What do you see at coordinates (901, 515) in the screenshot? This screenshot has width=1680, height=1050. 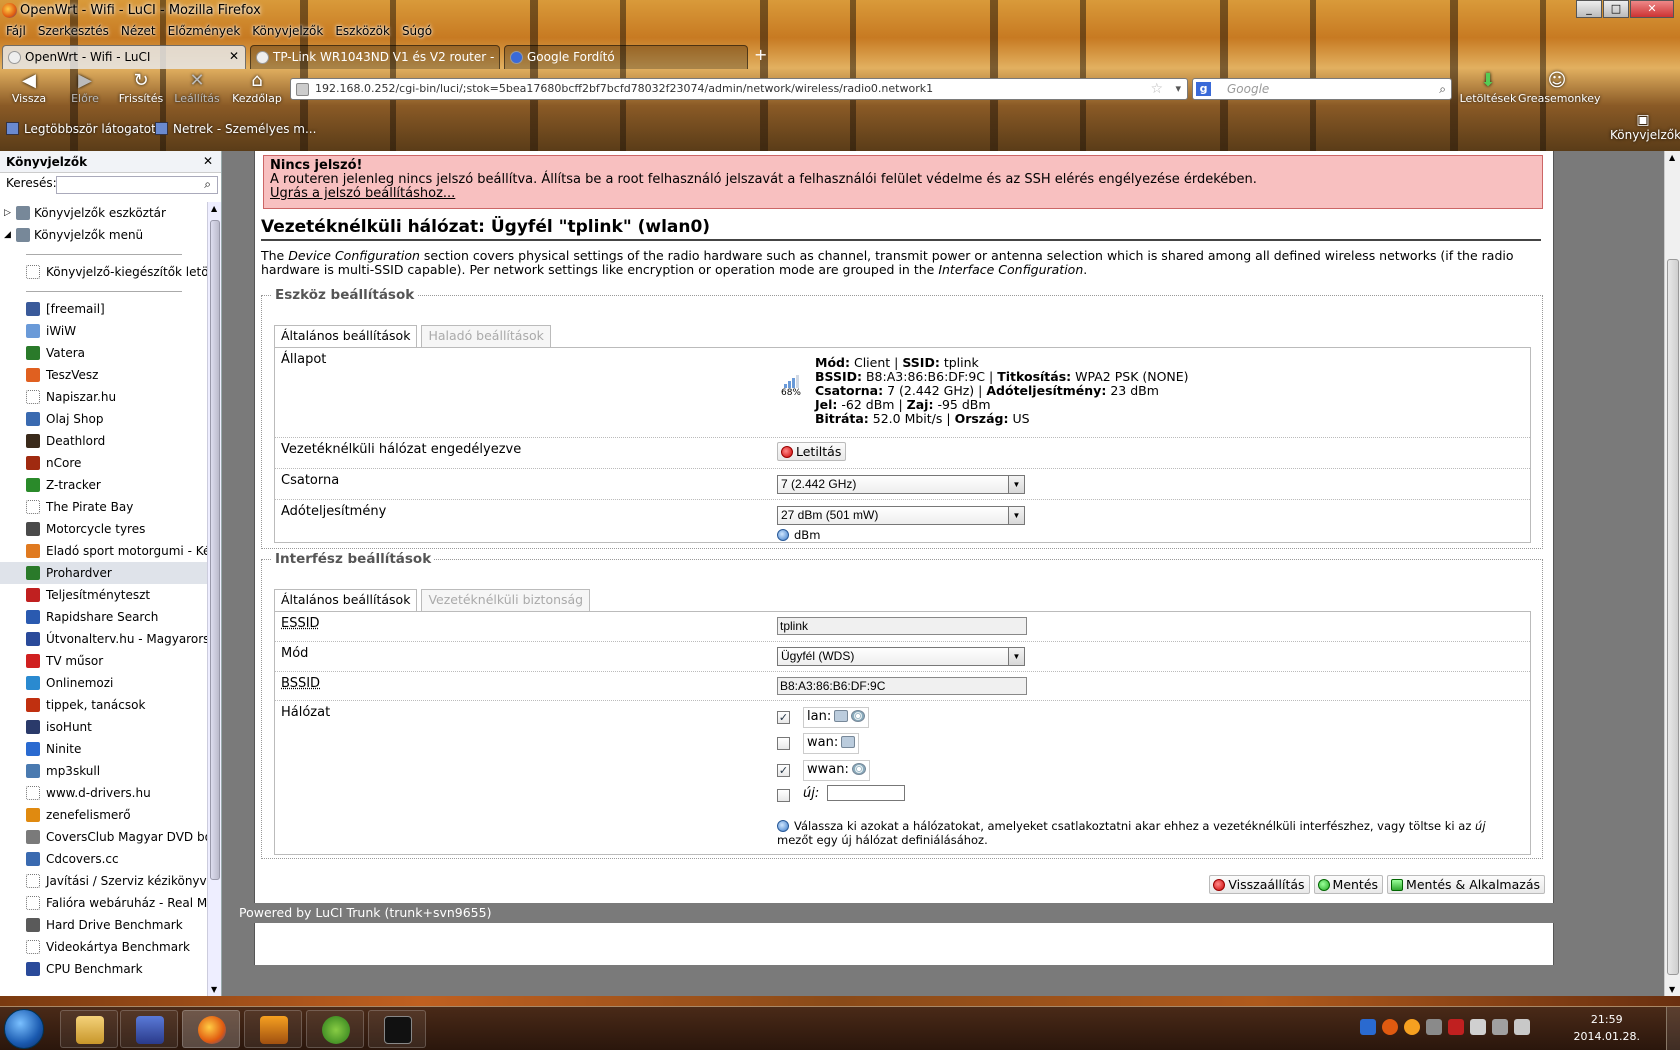 I see `txpower-select: 27 dBm (501 mW) ▼` at bounding box center [901, 515].